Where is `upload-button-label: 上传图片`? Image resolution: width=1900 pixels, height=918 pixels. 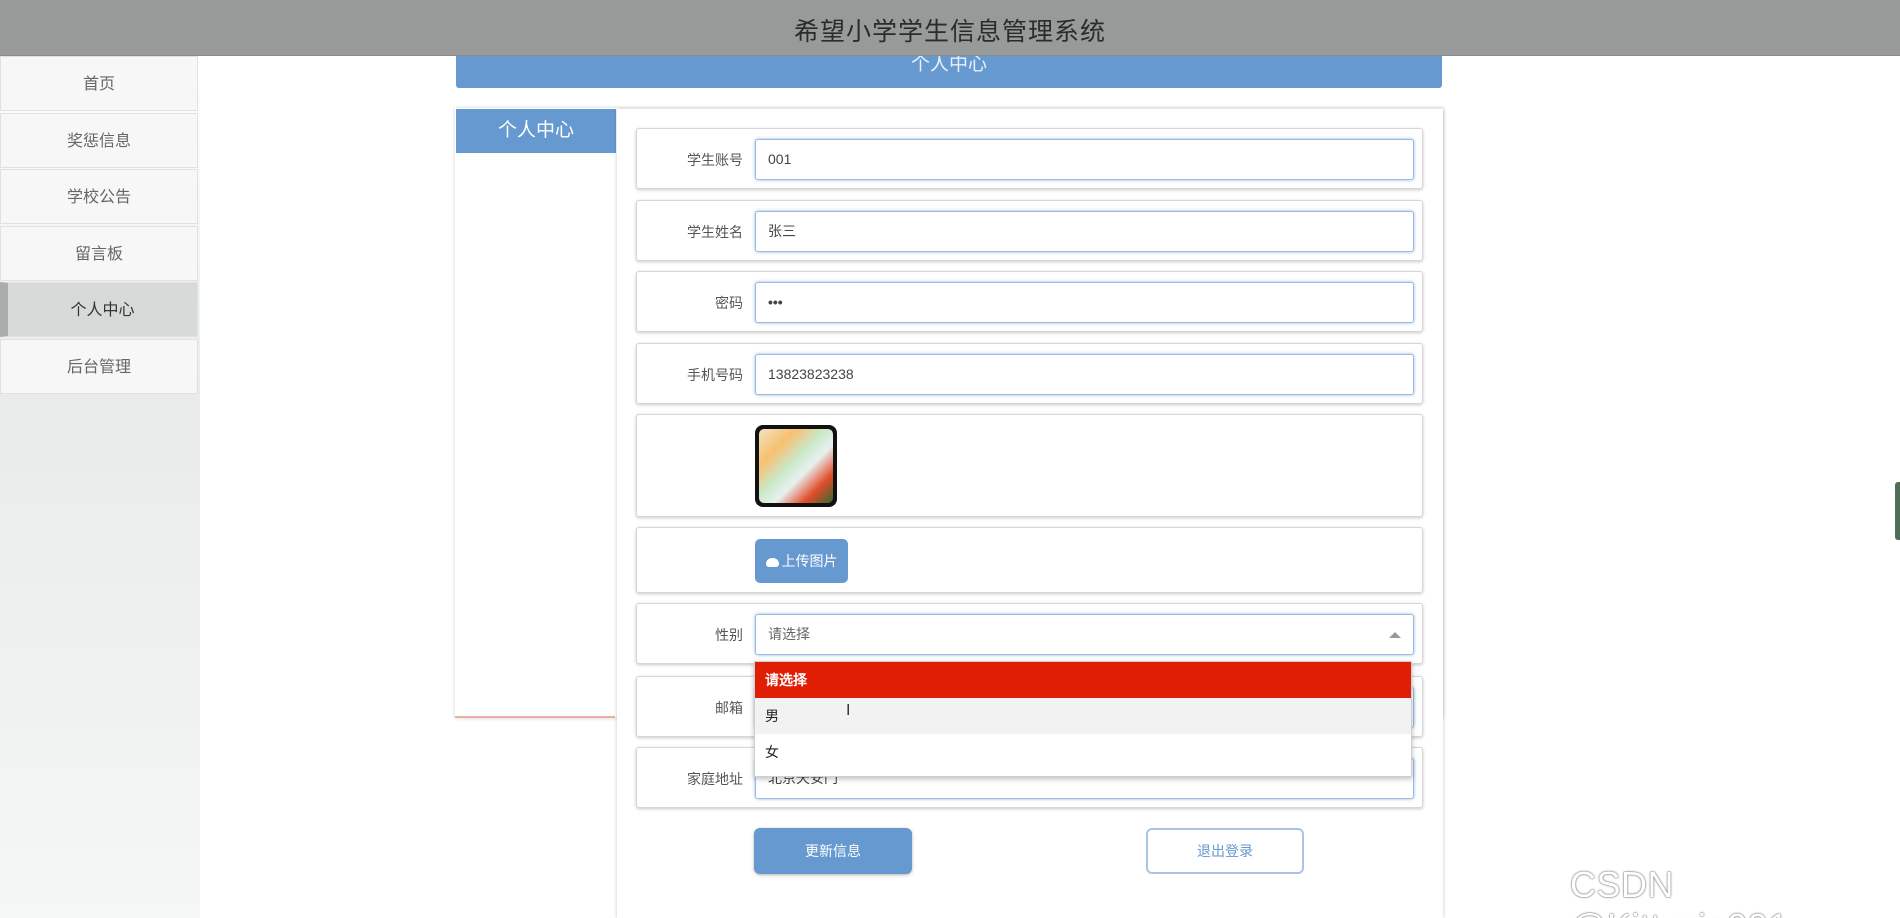 upload-button-label: 上传图片 is located at coordinates (809, 561).